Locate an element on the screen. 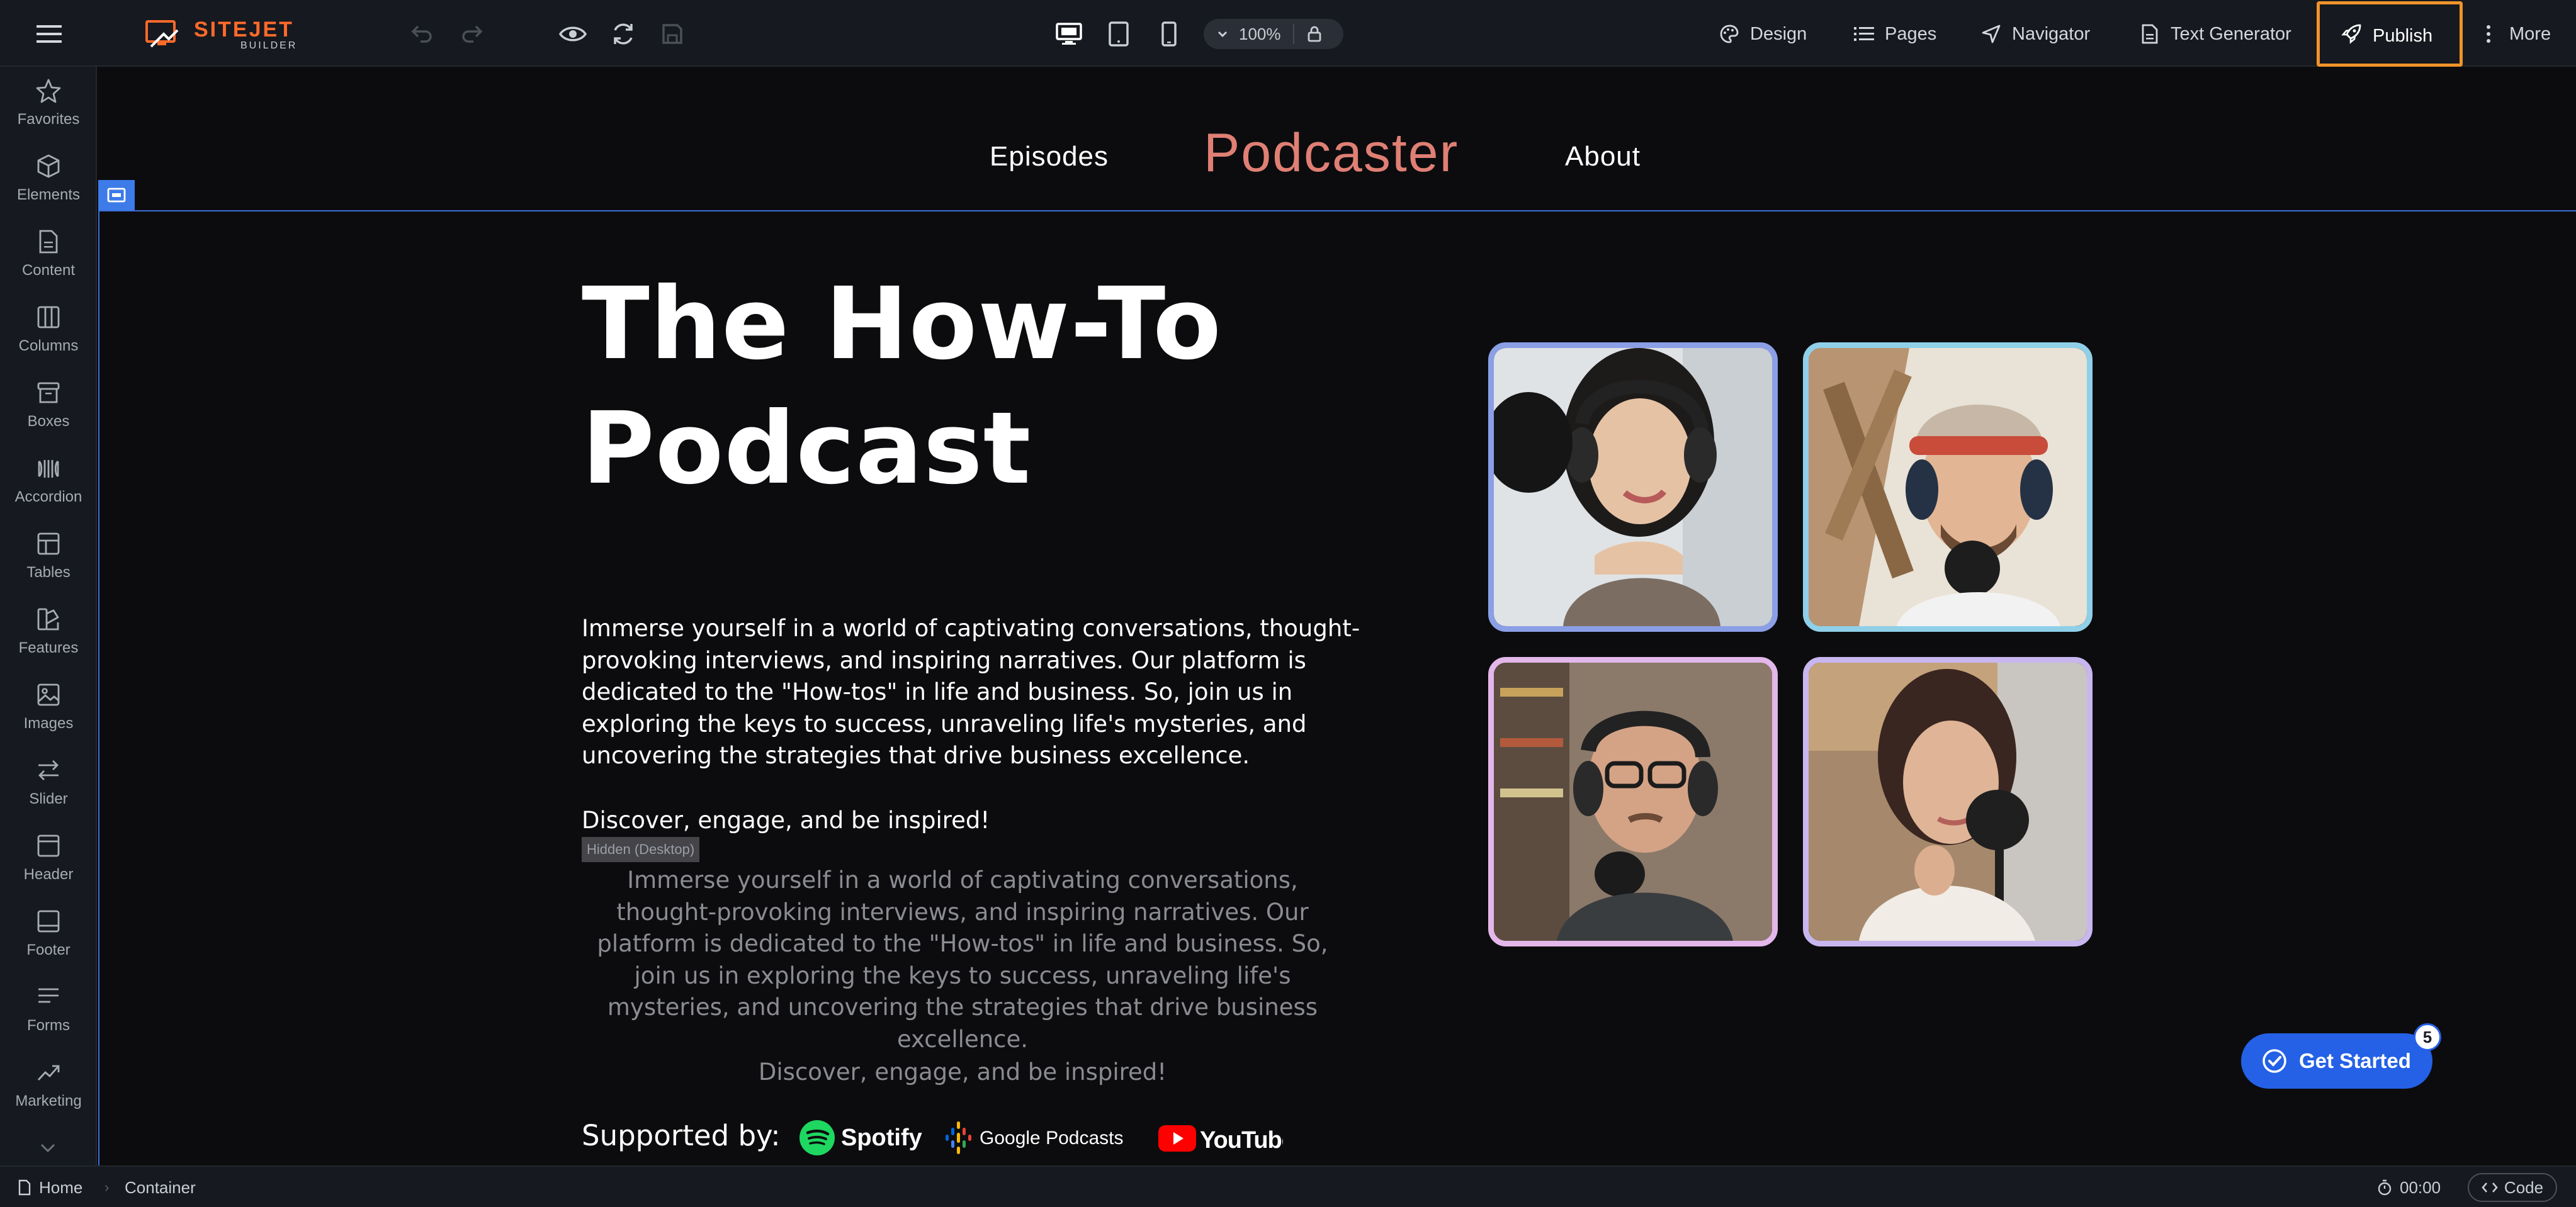 This screenshot has width=2576, height=1207. hero-title: The How-To Podcast is located at coordinates (991, 386).